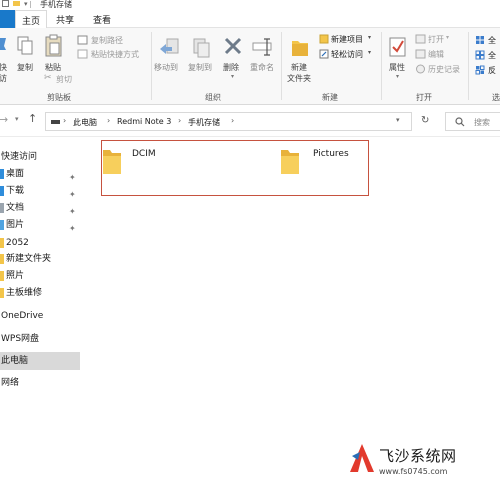  Describe the element at coordinates (10, 383) in the screenshot. I see `nav-network-label: 网络` at that location.